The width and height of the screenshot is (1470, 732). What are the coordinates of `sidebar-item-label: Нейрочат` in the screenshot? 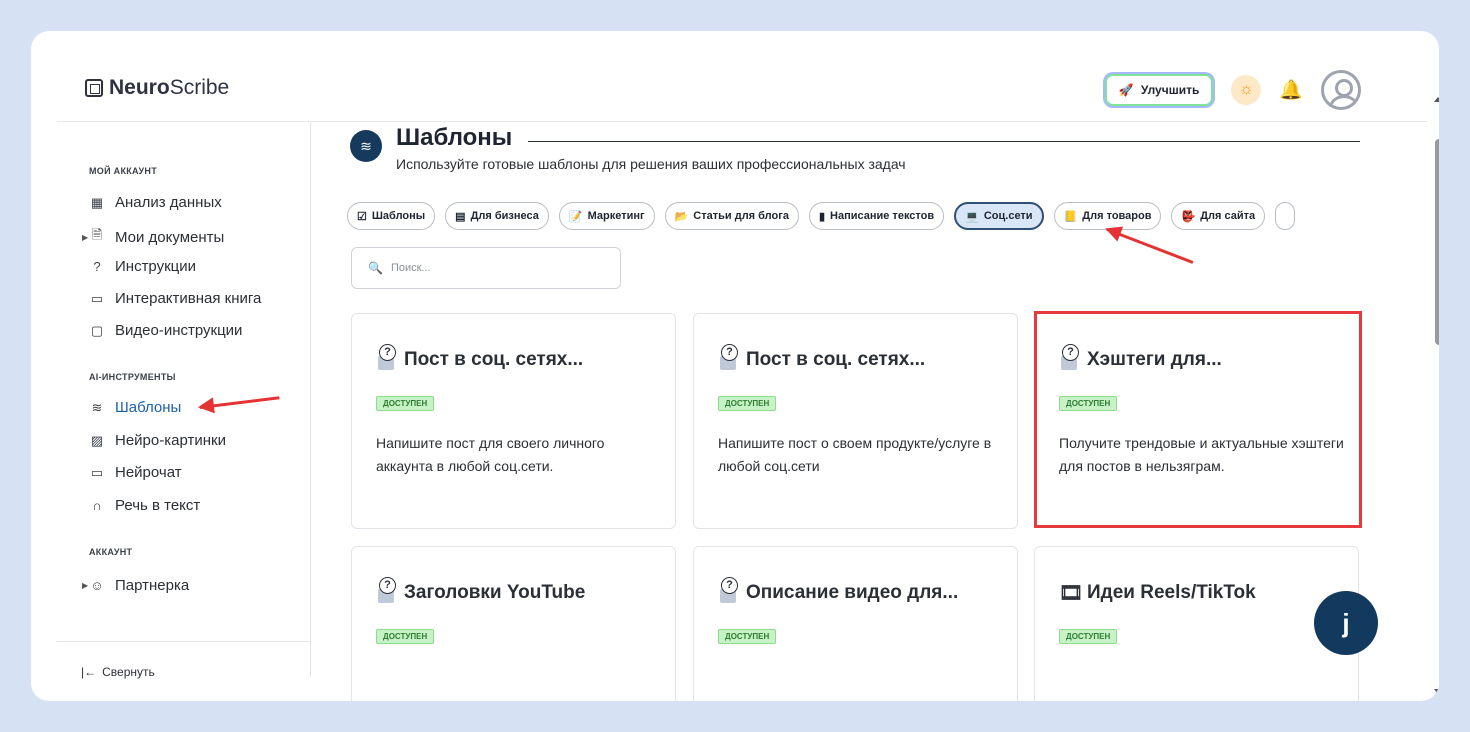 It's located at (148, 472).